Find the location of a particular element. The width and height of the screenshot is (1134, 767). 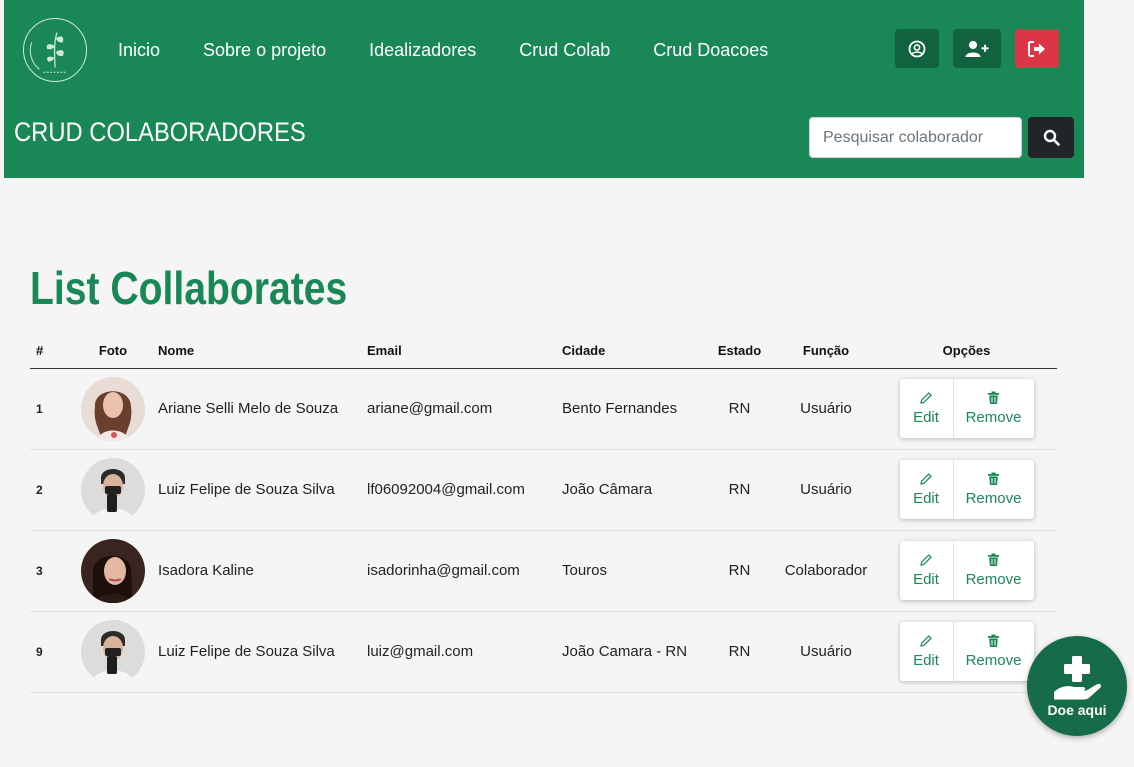

col-opcoes: Opções is located at coordinates (966, 351).